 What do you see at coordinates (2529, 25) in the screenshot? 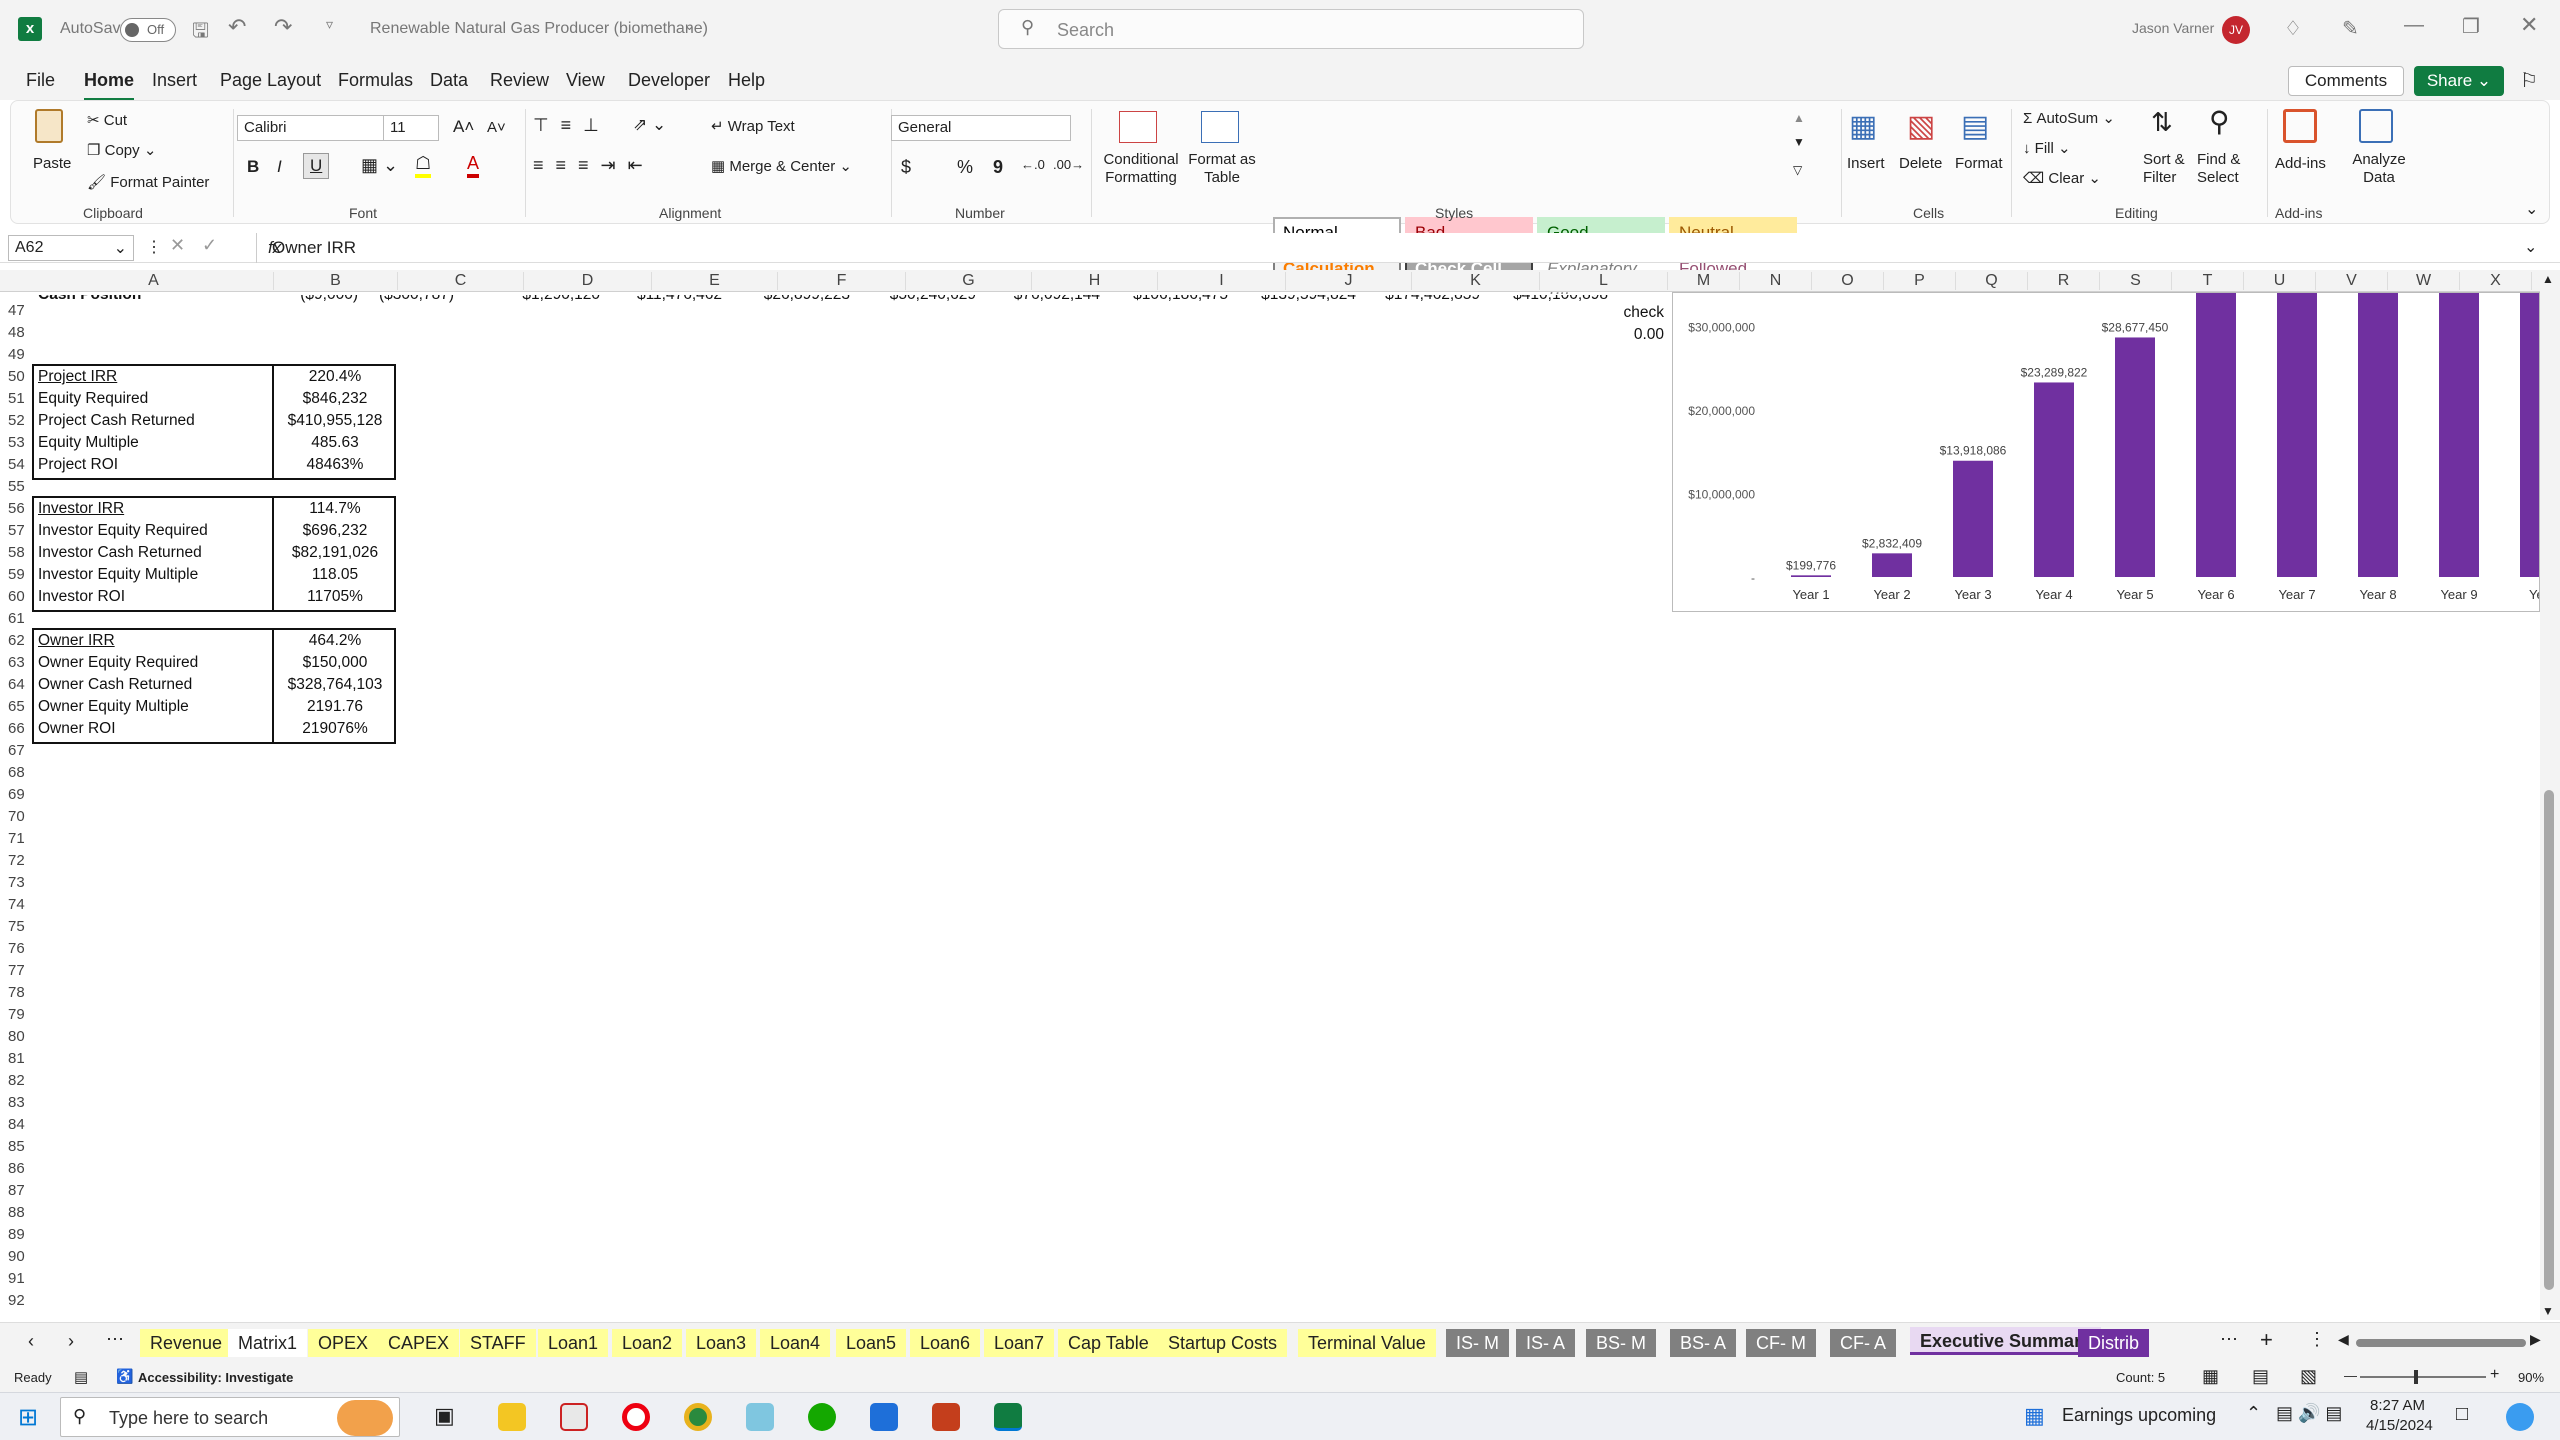
I see `close-icon: ✕` at bounding box center [2529, 25].